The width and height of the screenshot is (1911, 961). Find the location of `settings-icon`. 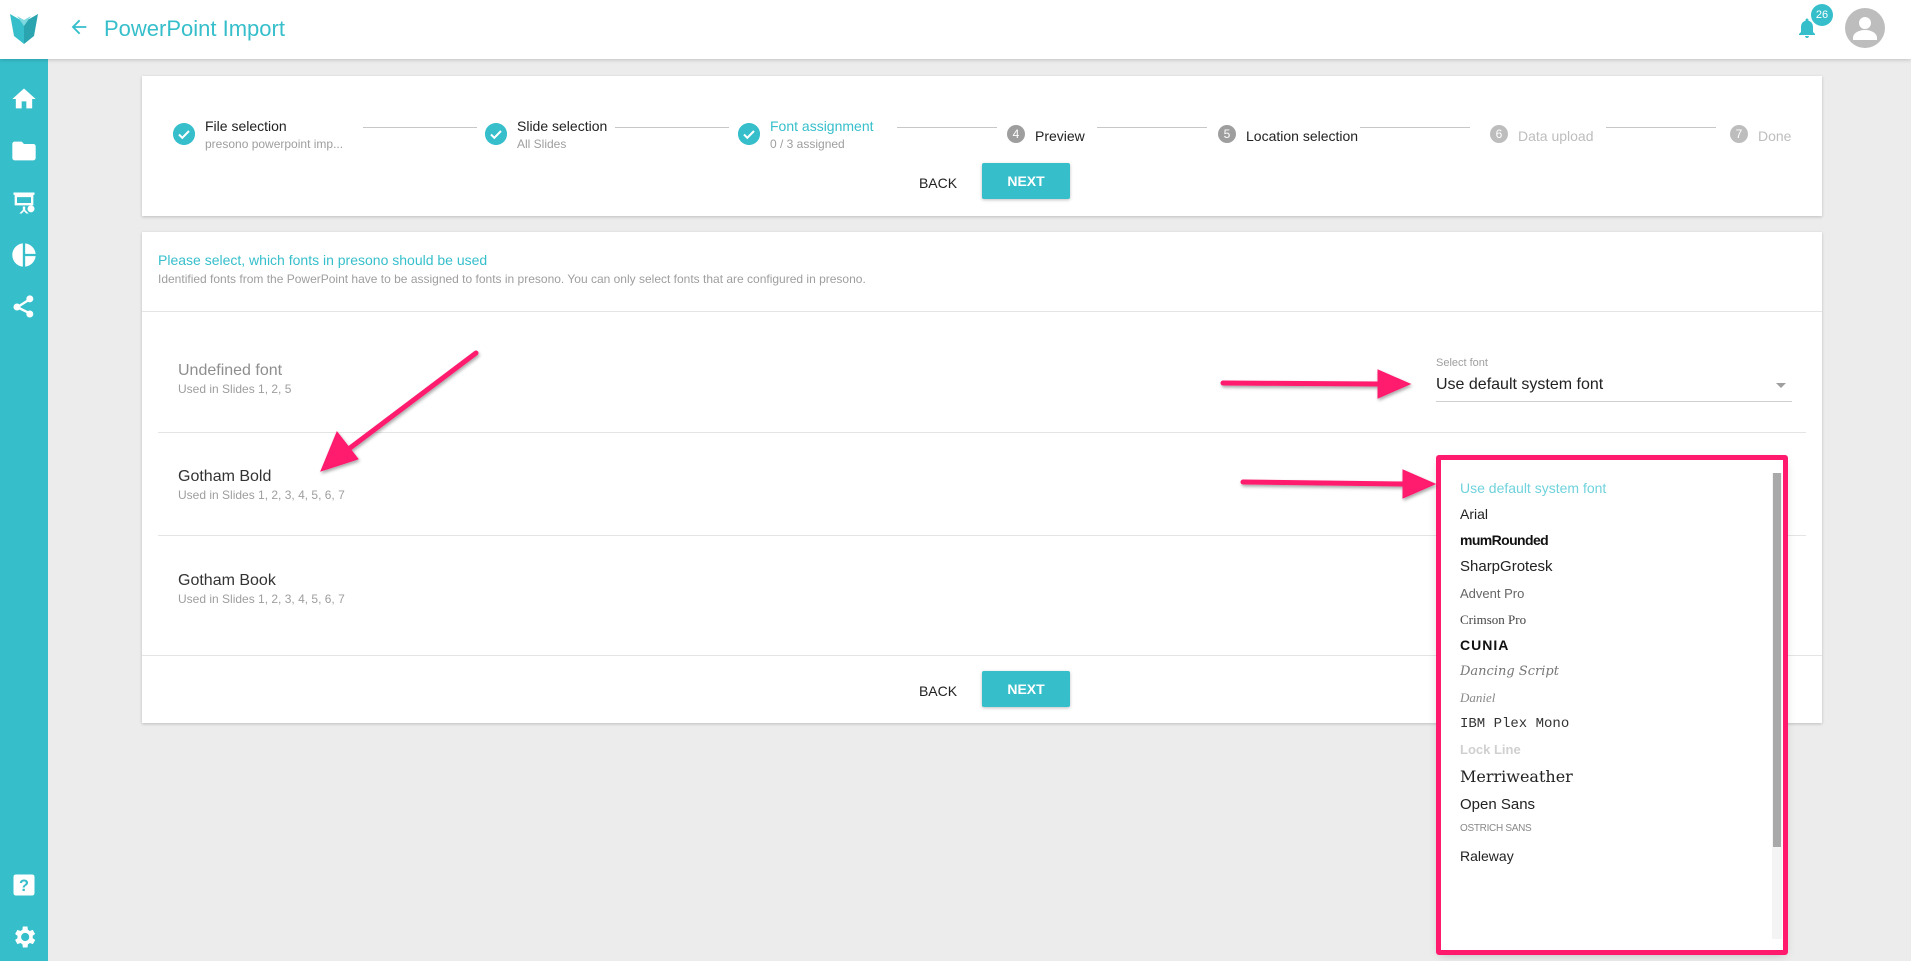

settings-icon is located at coordinates (24, 937).